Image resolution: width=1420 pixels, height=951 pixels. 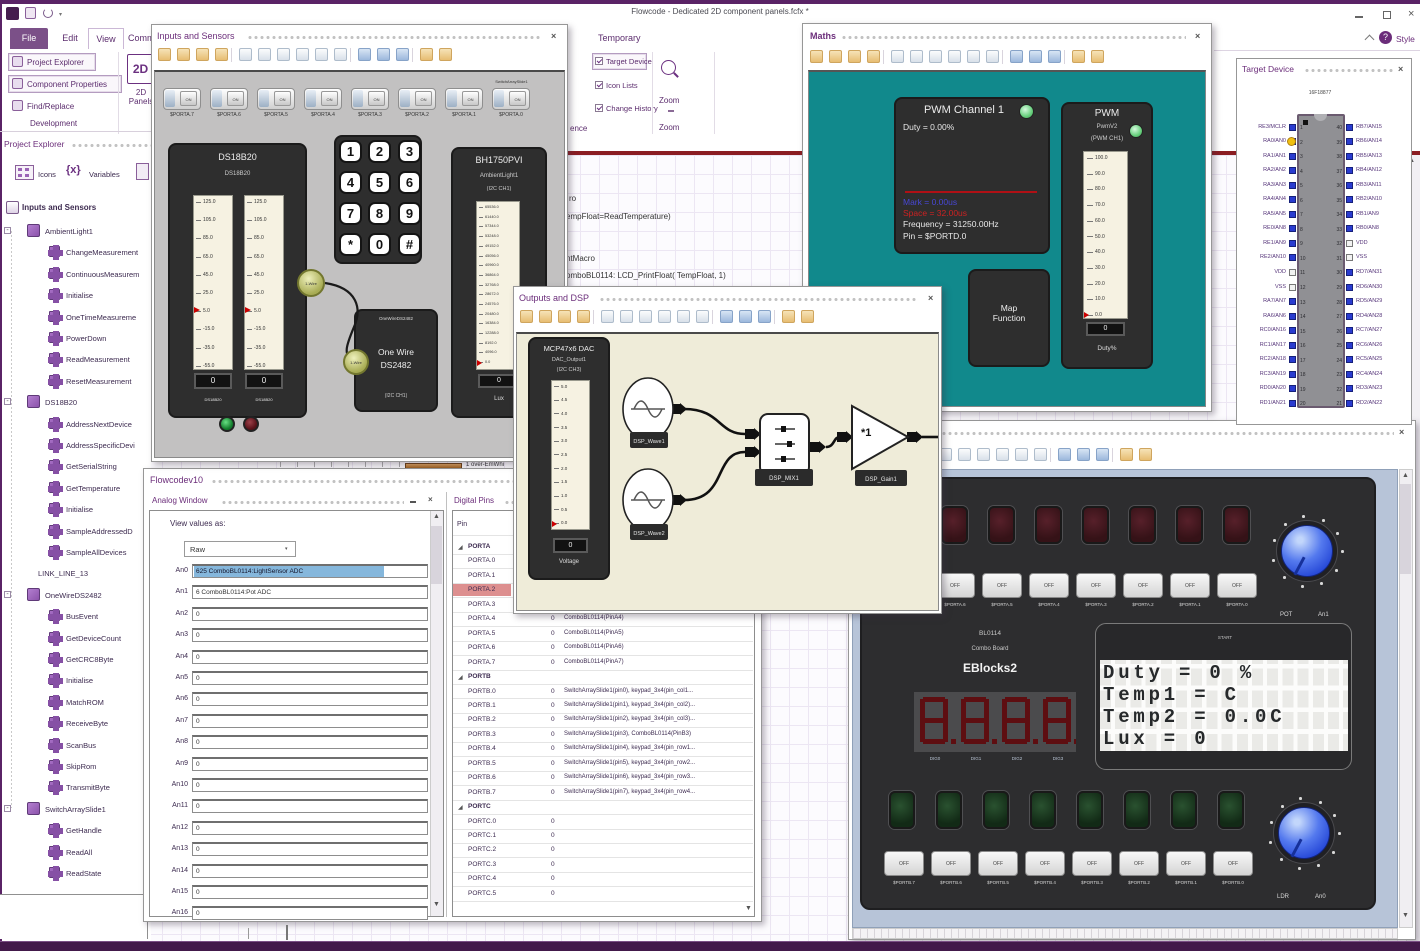 I want to click on svg-text: *1, so click(x=866, y=433).